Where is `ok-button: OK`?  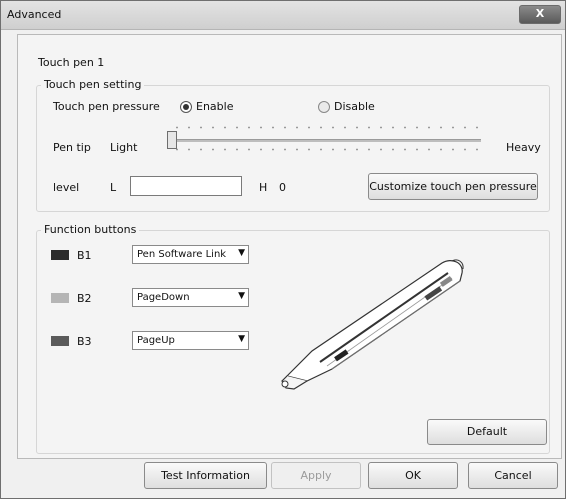
ok-button: OK is located at coordinates (413, 475).